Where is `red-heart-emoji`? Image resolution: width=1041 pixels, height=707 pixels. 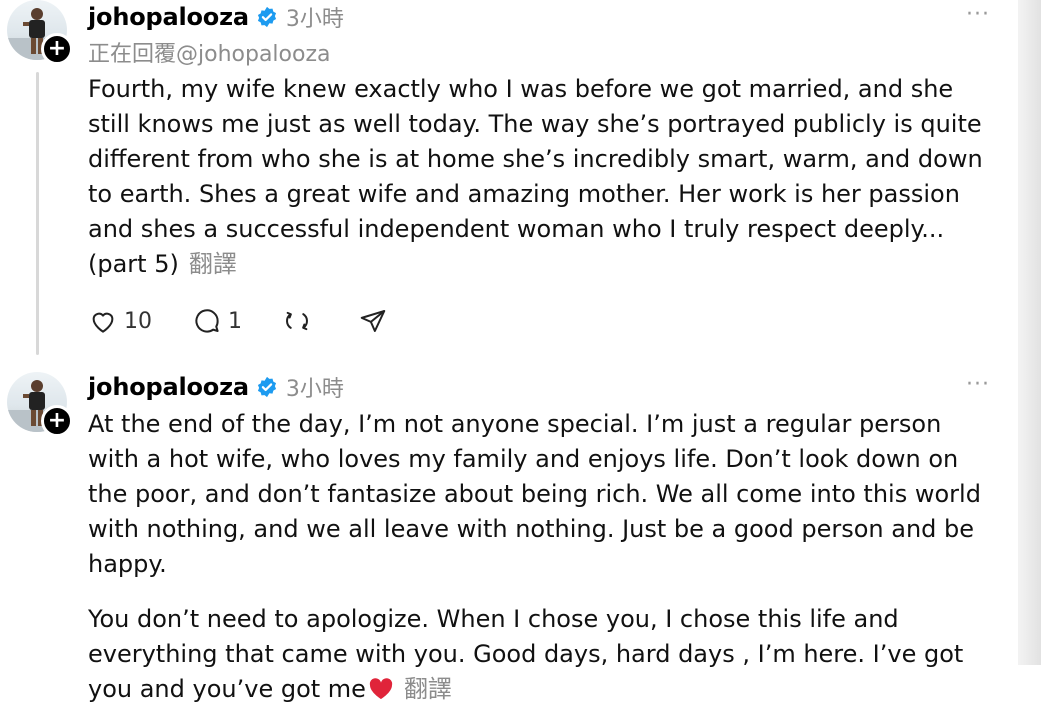
red-heart-emoji is located at coordinates (381, 688).